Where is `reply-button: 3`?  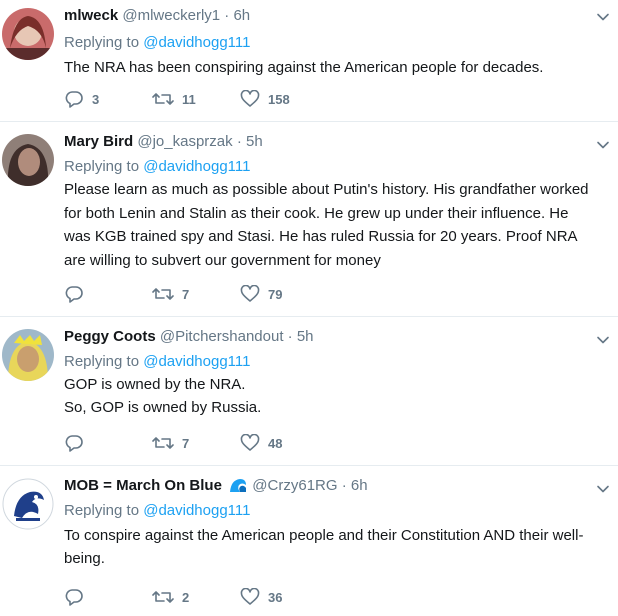
reply-button: 3 is located at coordinates (108, 99).